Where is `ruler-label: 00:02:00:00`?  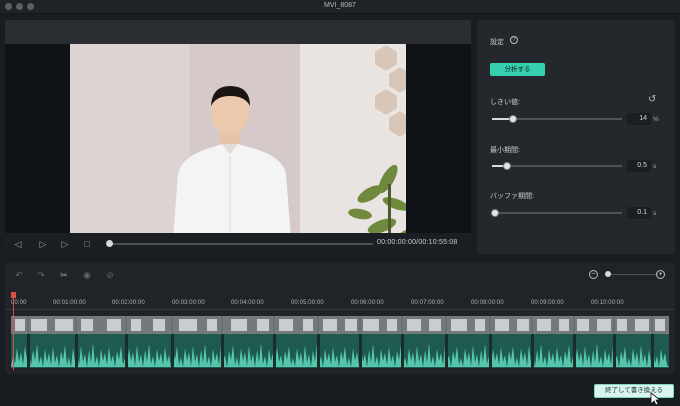
ruler-label: 00:02:00:00 is located at coordinates (128, 303).